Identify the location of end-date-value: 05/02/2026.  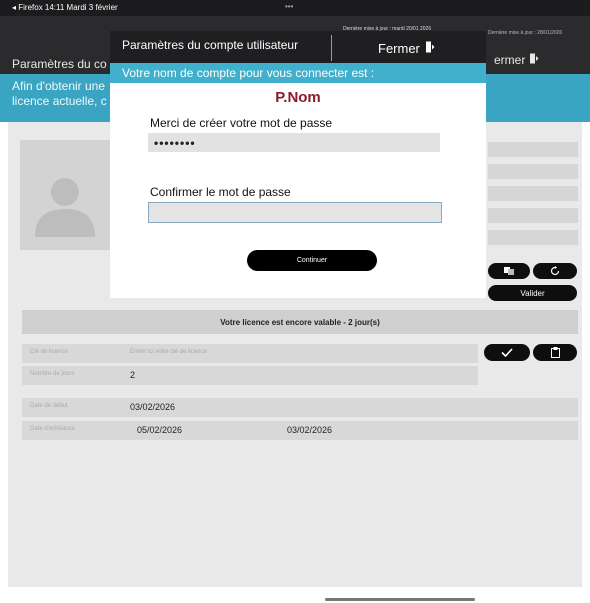
(160, 430).